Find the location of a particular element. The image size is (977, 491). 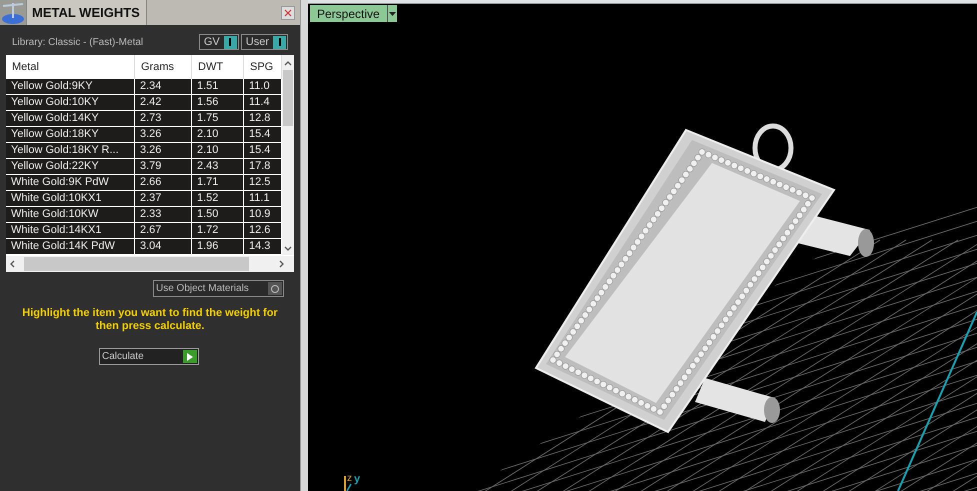

scroll-up-icon is located at coordinates (288, 63).